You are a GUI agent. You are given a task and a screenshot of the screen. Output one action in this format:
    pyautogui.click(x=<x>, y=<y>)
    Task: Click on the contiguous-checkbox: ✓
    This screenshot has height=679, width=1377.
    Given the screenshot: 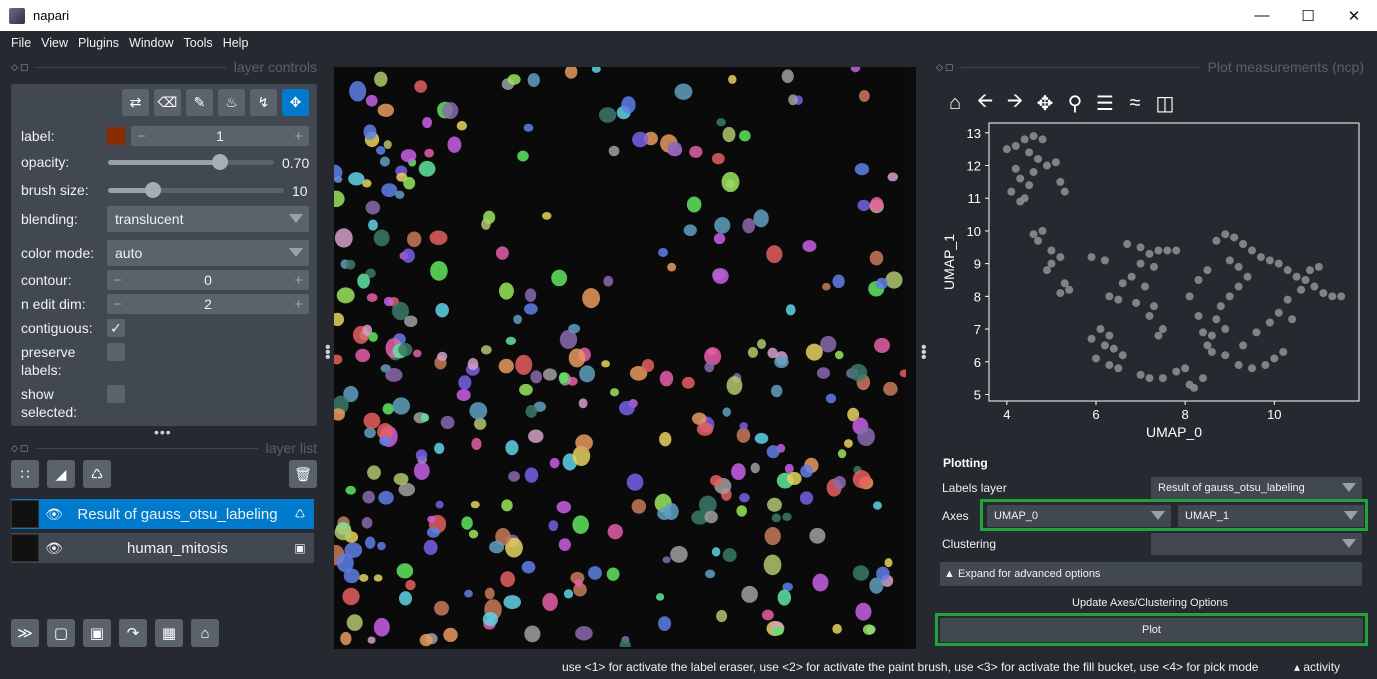 What is the action you would take?
    pyautogui.click(x=116, y=328)
    